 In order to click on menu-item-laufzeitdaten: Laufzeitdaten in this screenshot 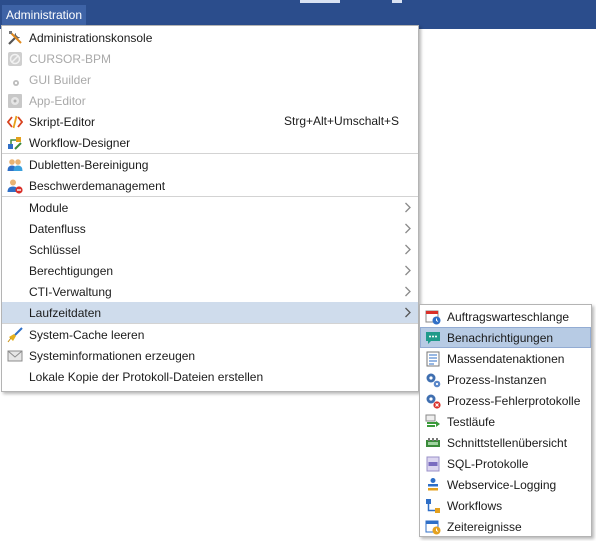, I will do `click(210, 312)`.